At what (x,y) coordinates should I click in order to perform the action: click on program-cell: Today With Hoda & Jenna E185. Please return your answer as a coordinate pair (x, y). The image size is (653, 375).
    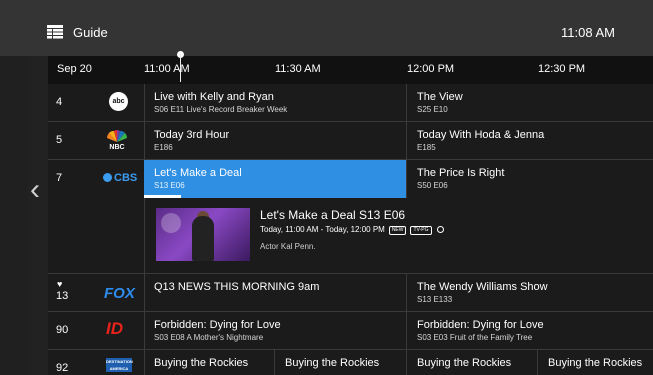
    Looking at the image, I should click on (530, 140).